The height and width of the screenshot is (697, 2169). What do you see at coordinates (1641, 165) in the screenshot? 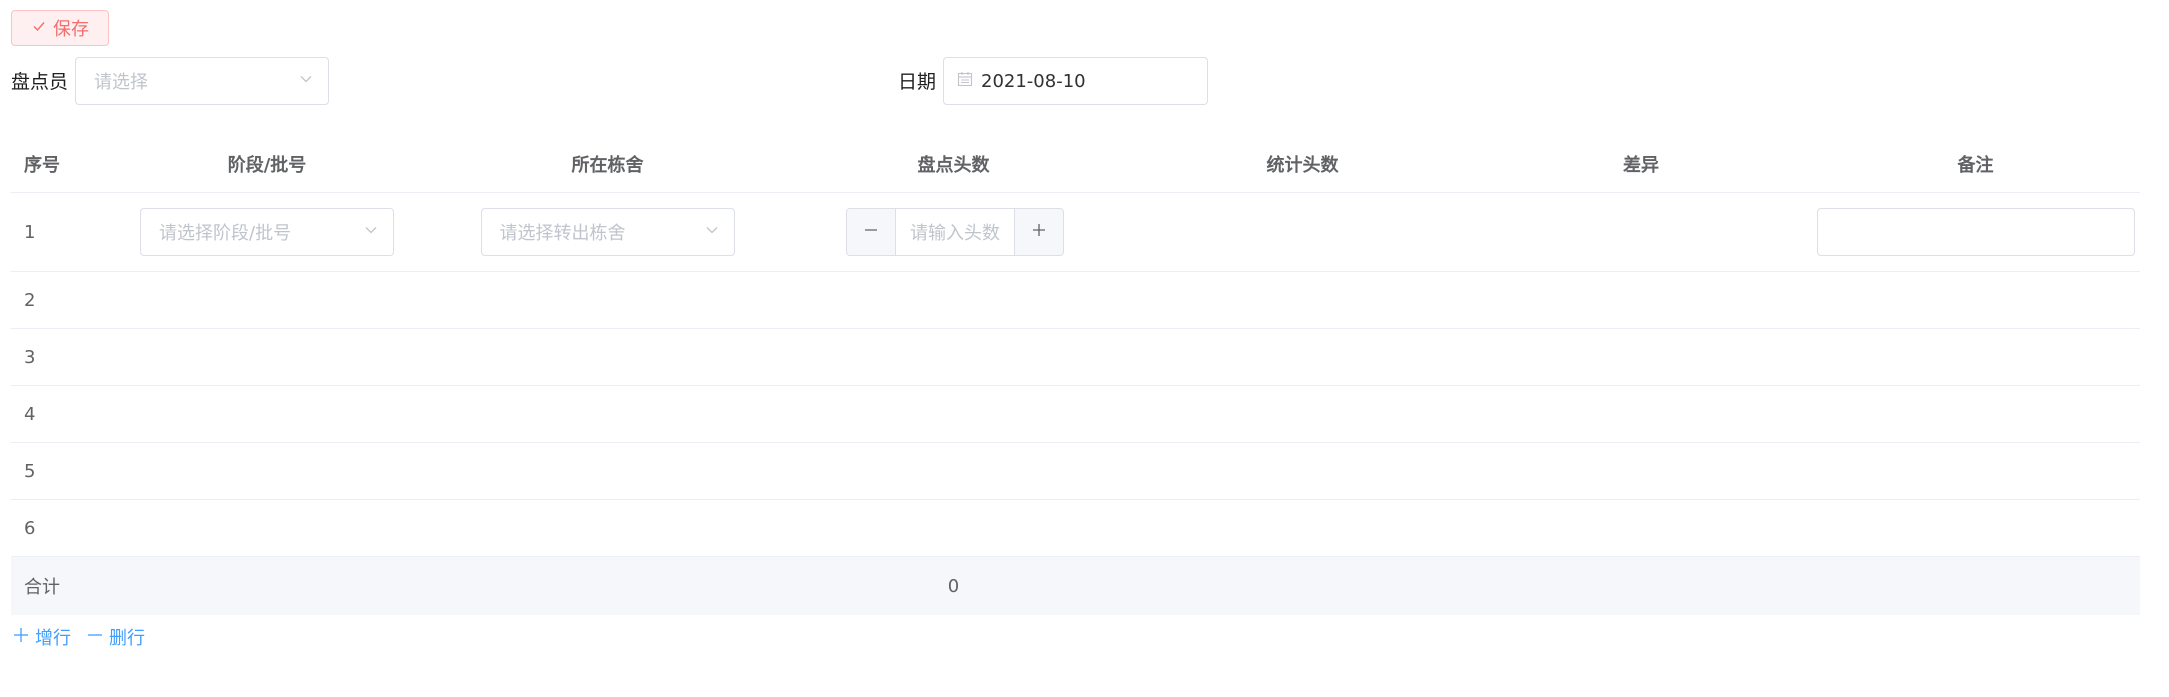
I see `header-diff: 差异` at bounding box center [1641, 165].